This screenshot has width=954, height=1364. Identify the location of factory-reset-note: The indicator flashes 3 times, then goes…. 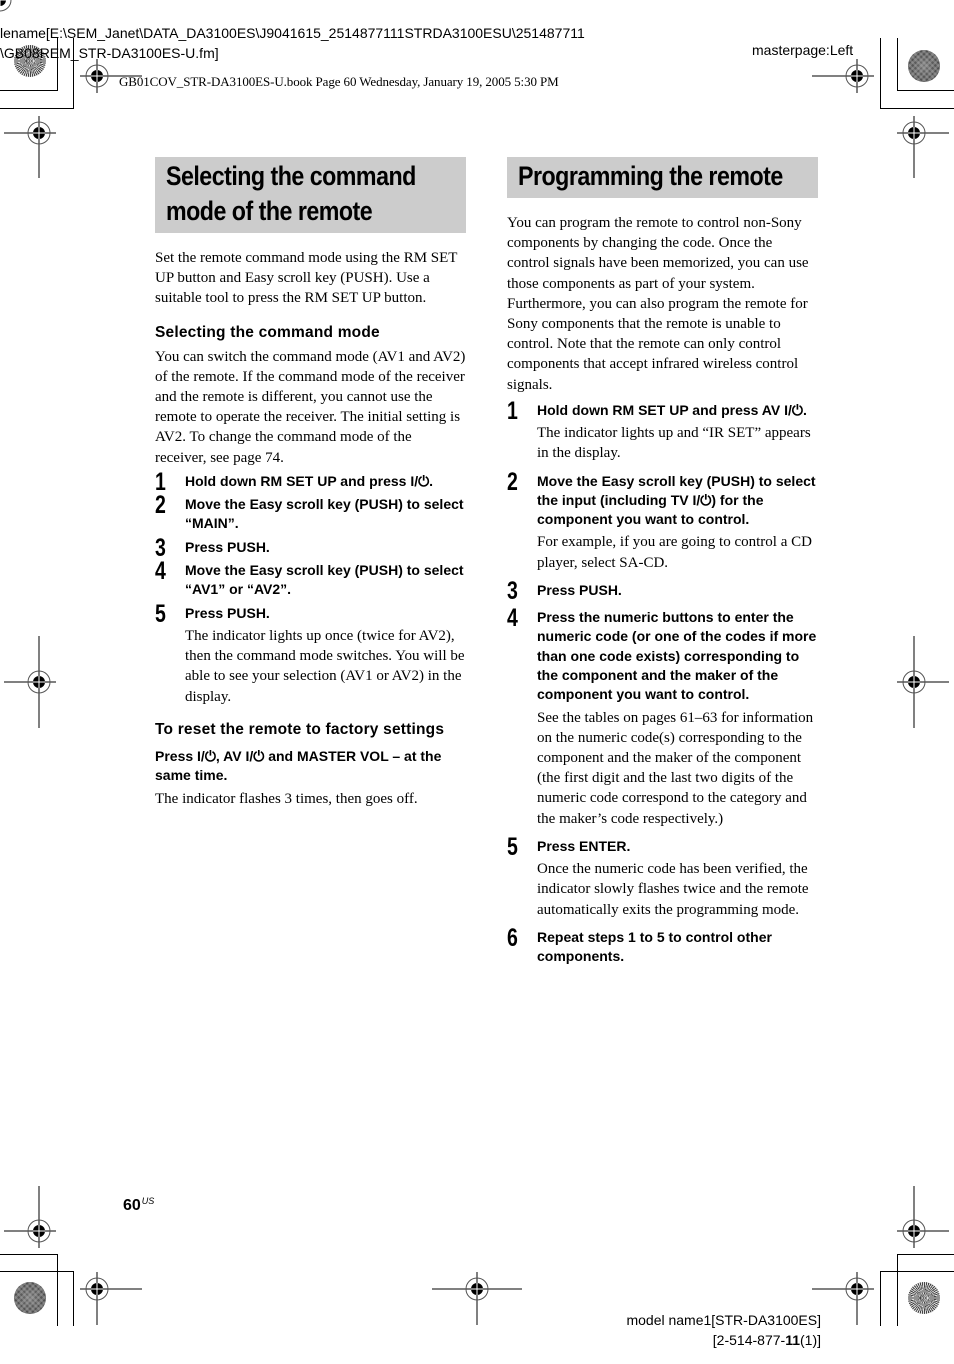
(286, 798).